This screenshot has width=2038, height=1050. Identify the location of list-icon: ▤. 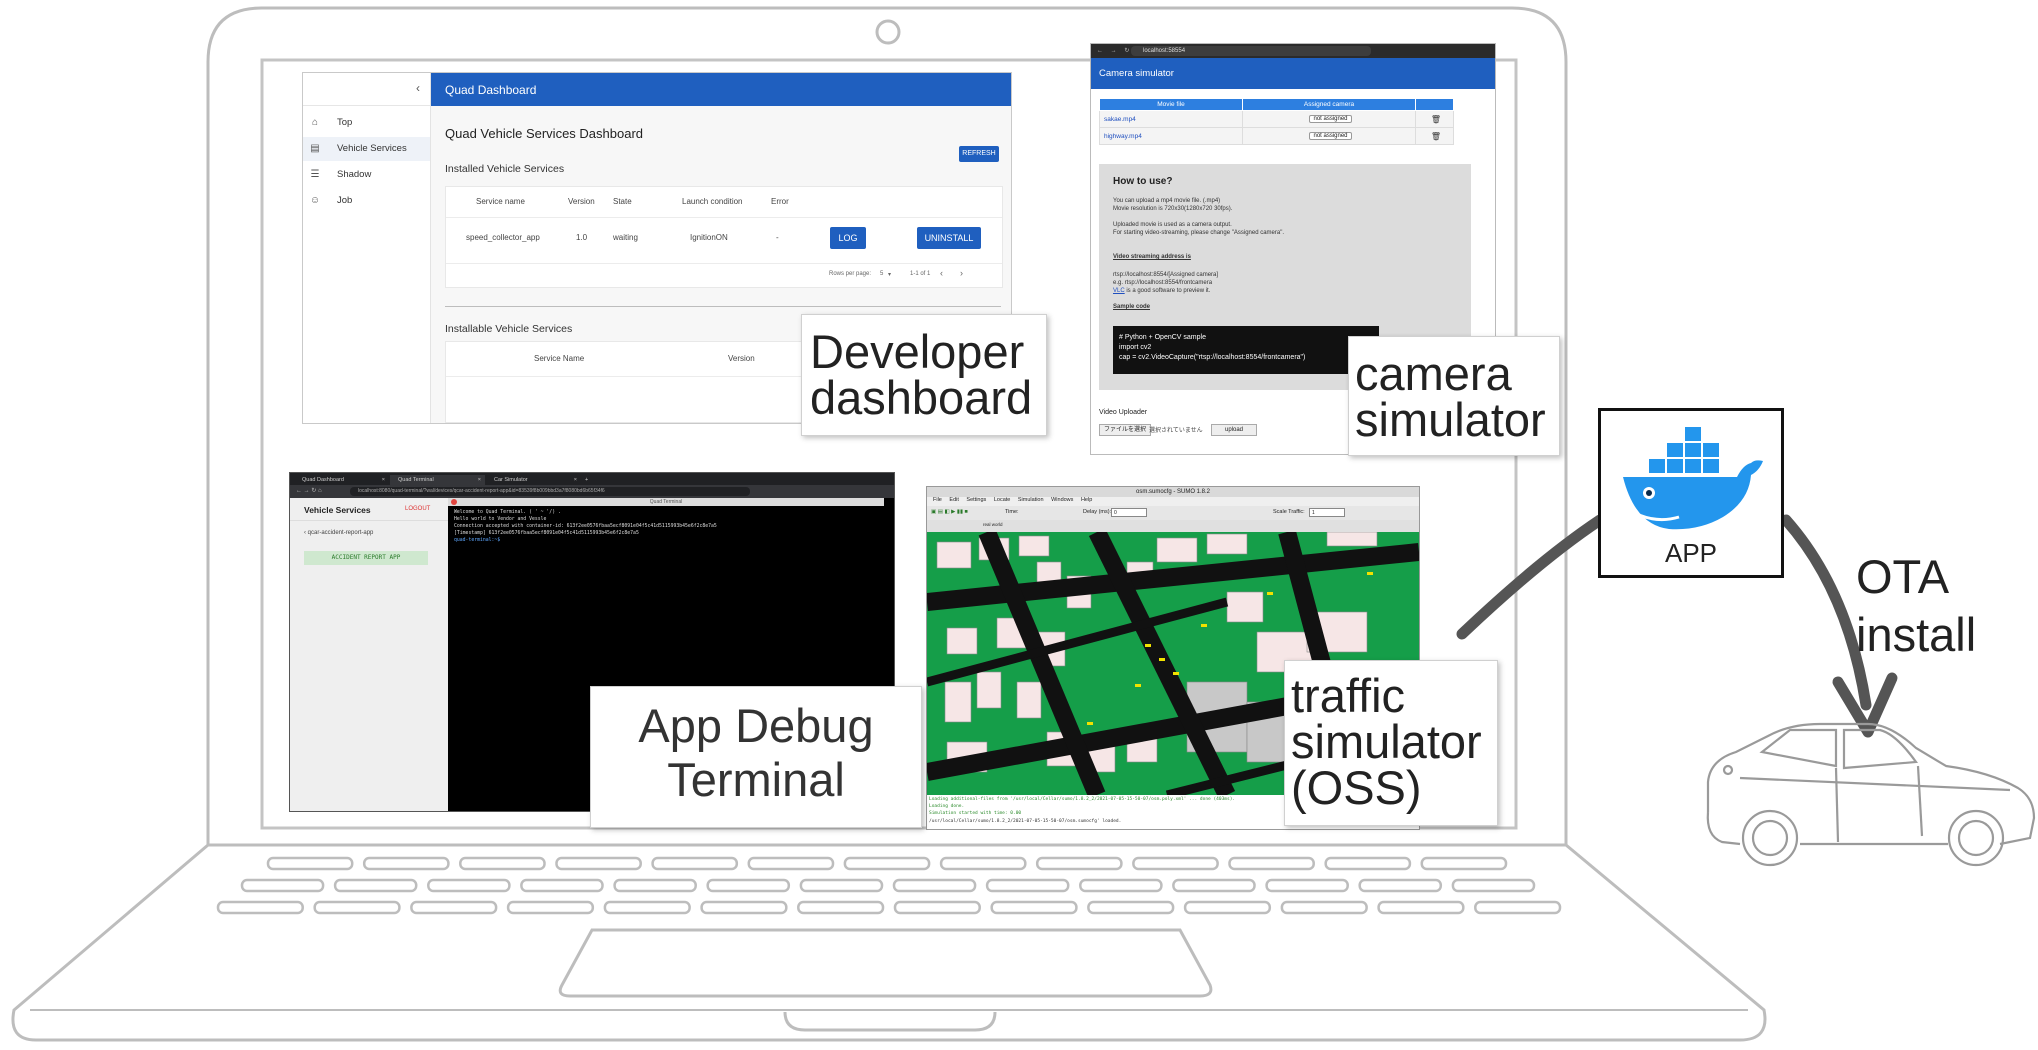
(315, 148).